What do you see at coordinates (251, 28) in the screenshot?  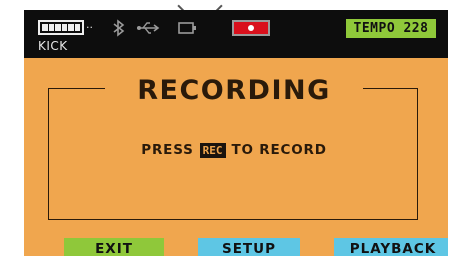 I see `record-dot-icon` at bounding box center [251, 28].